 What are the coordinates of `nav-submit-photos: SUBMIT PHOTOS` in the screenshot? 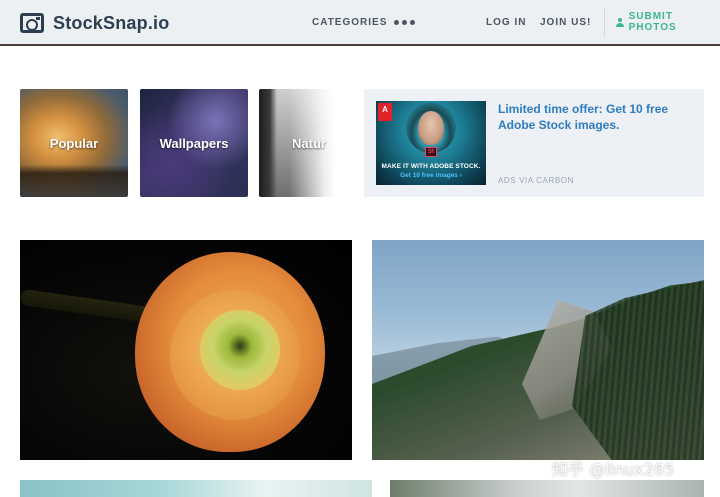 It's located at (668, 22).